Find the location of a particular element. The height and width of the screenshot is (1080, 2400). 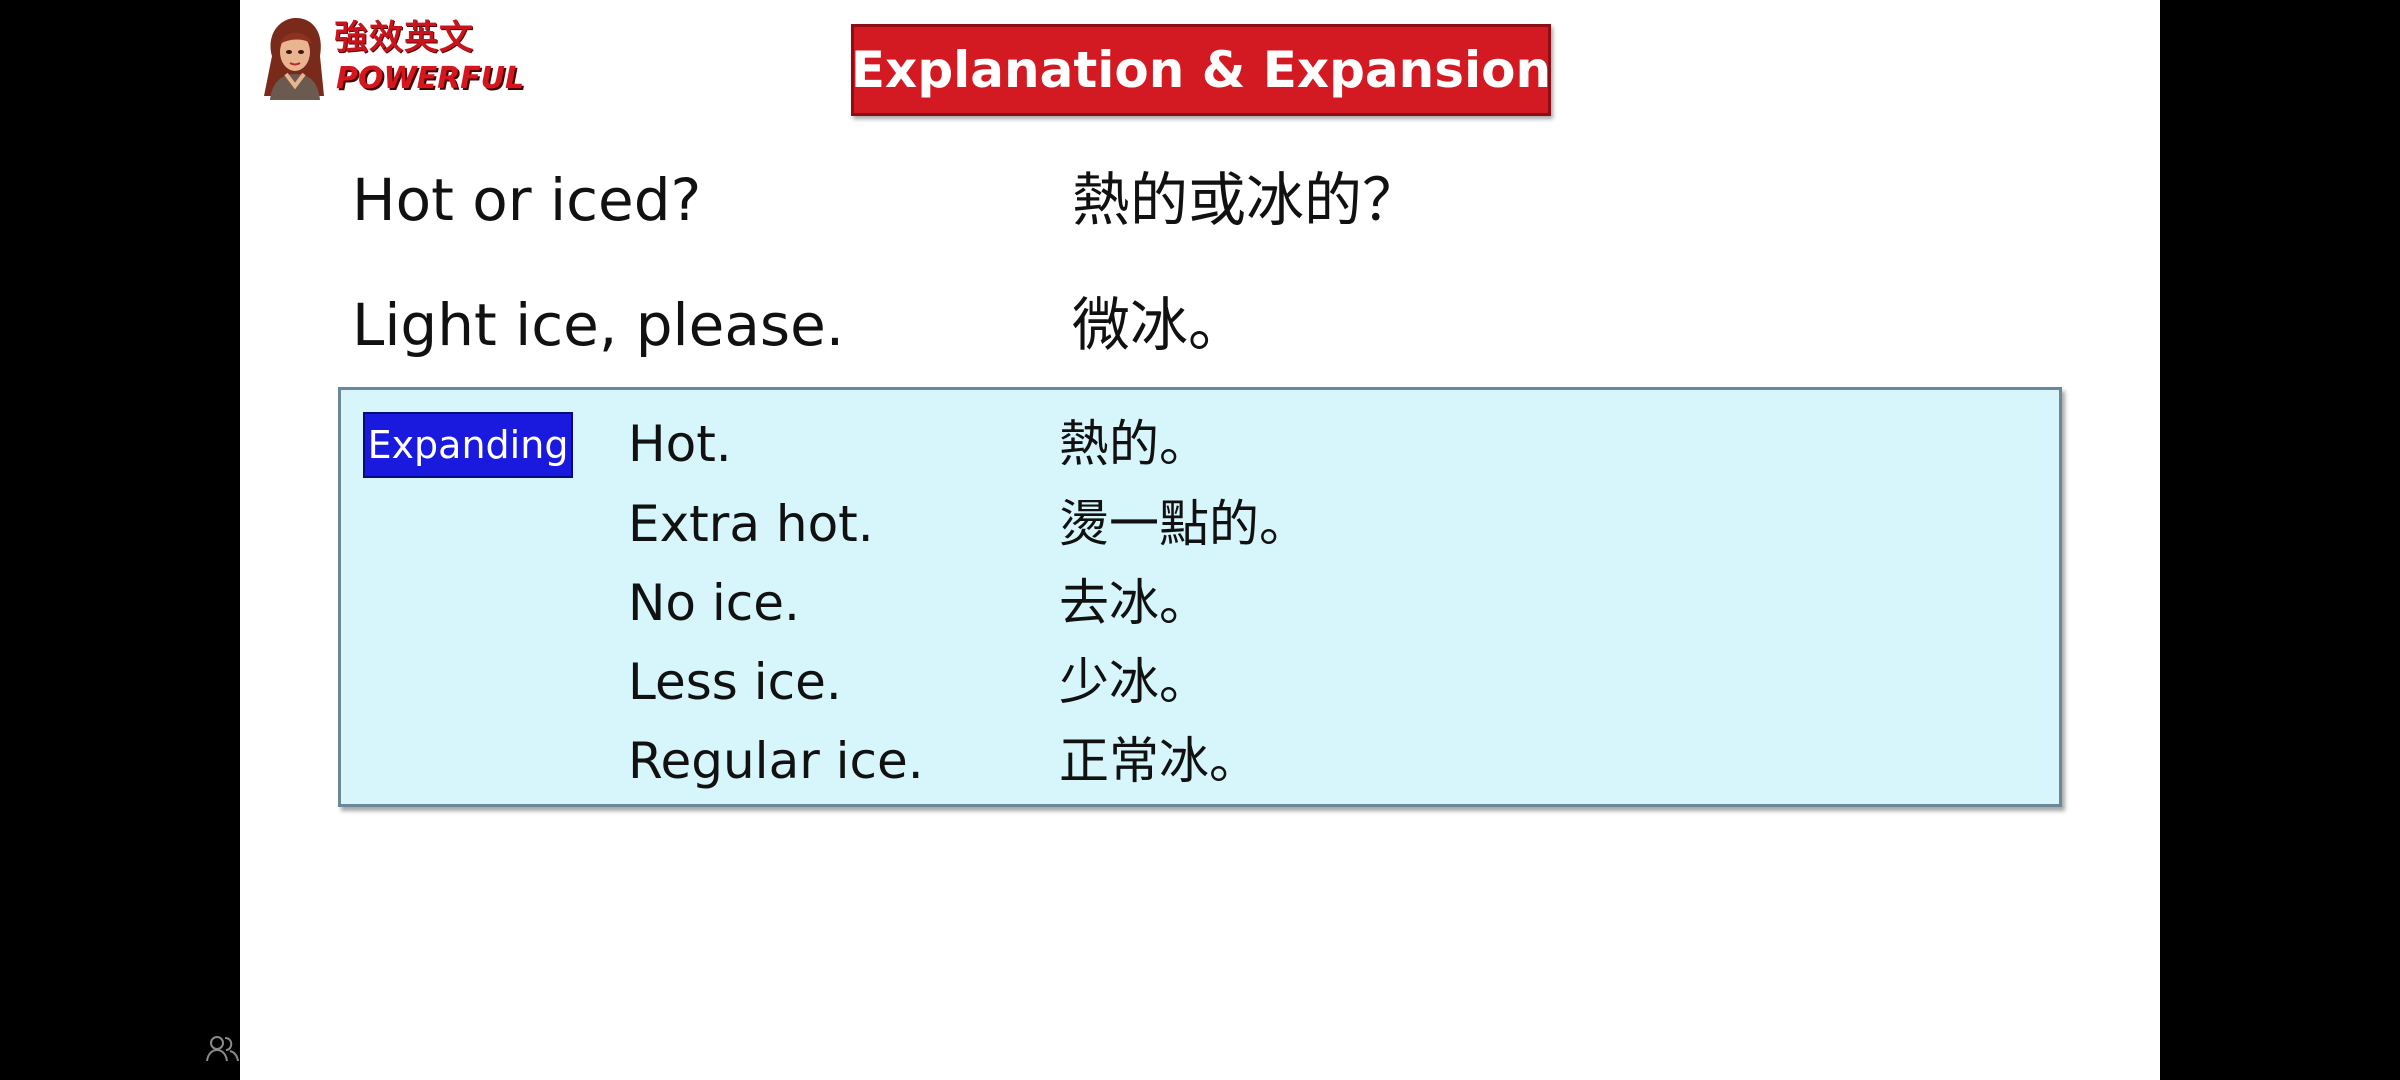

expansion-row: Extra hot. 燙一點的。 is located at coordinates (1200, 529).